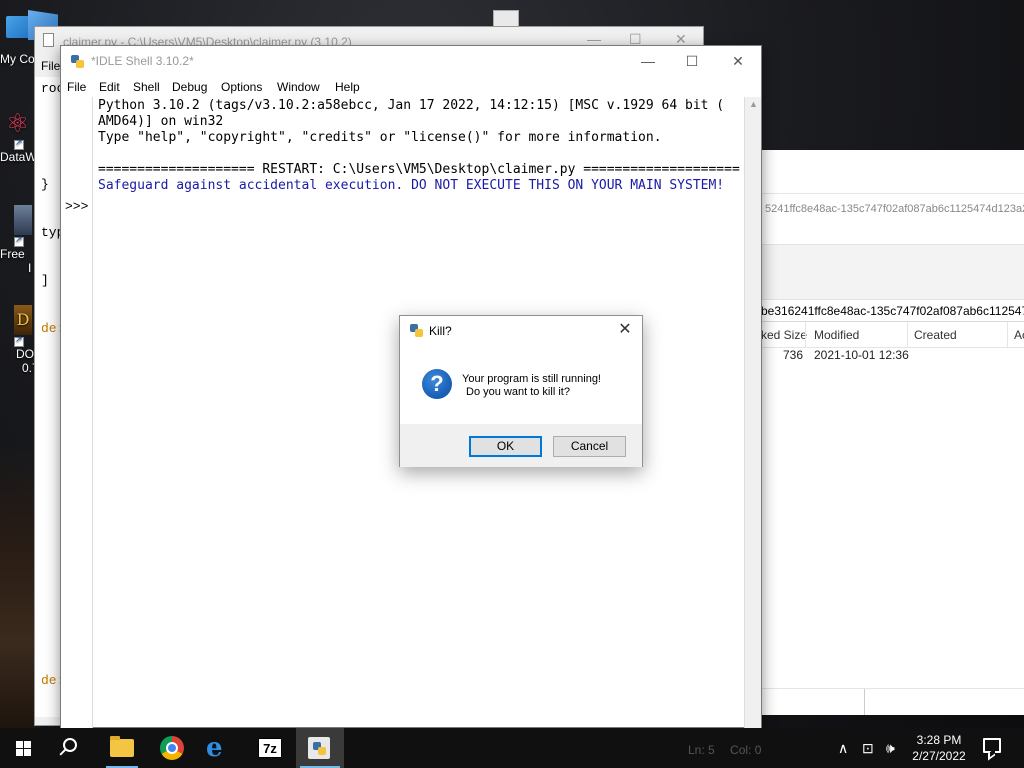 This screenshot has height=768, width=1024. Describe the element at coordinates (892, 172) in the screenshot. I see `explorer-titlebar` at that location.